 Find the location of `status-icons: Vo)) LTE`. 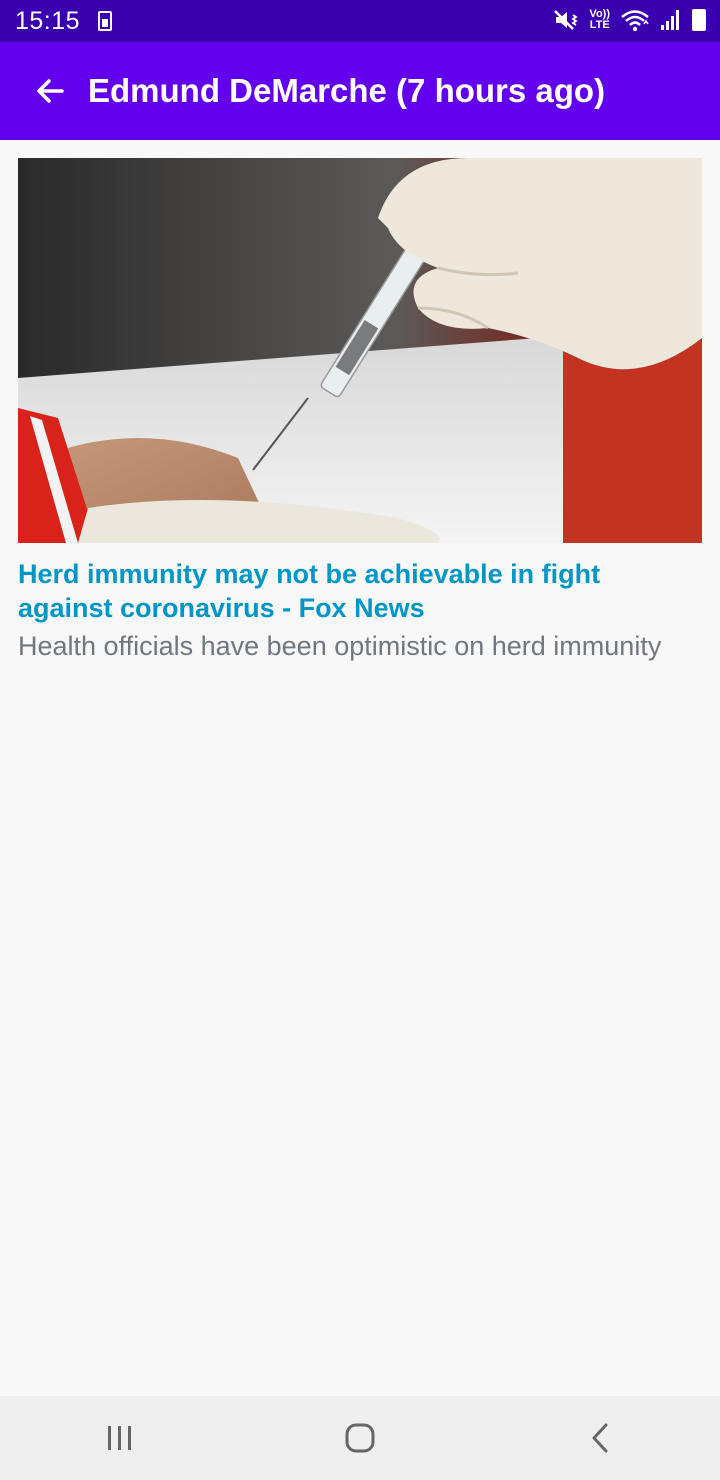

status-icons: Vo)) LTE is located at coordinates (629, 20).